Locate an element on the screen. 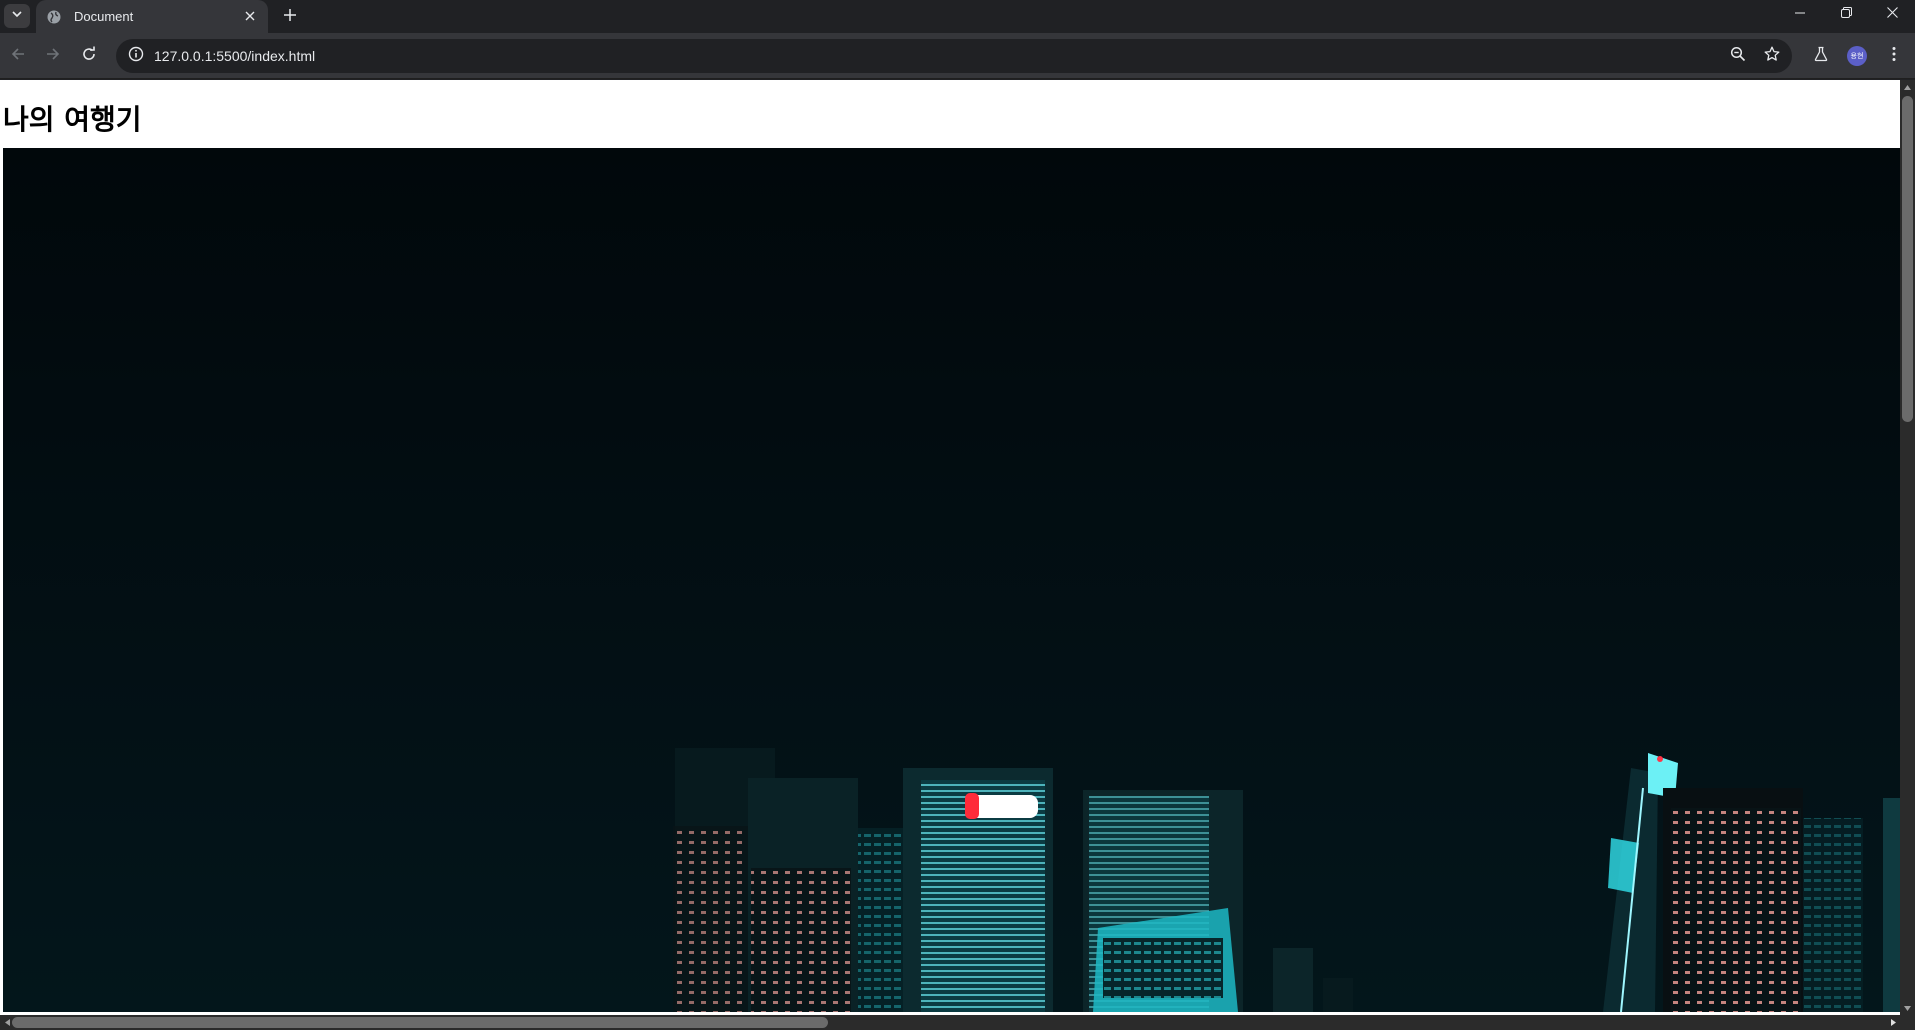 This screenshot has width=1915, height=1030. forward-button is located at coordinates (53, 56).